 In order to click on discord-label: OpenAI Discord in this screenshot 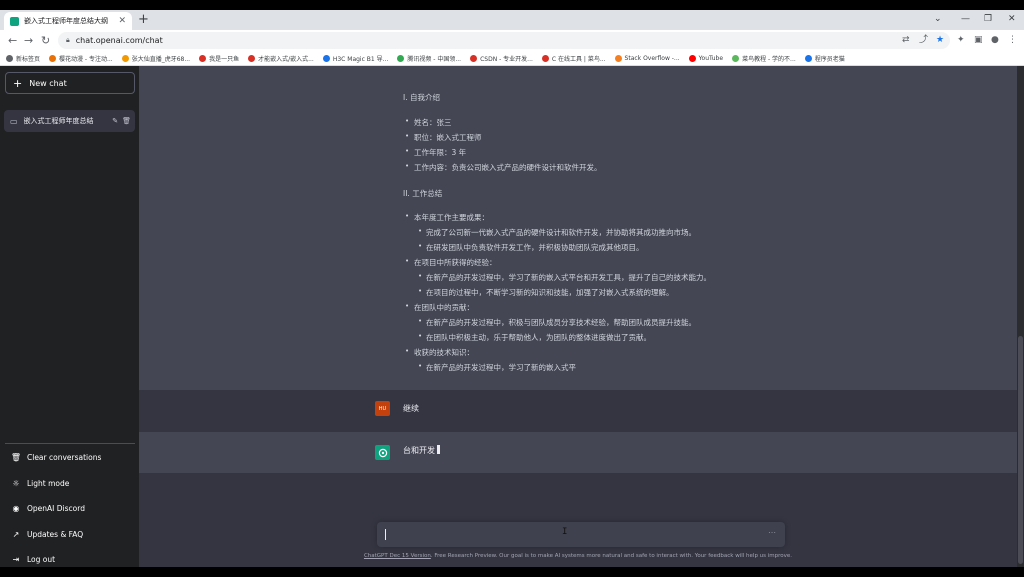, I will do `click(56, 508)`.